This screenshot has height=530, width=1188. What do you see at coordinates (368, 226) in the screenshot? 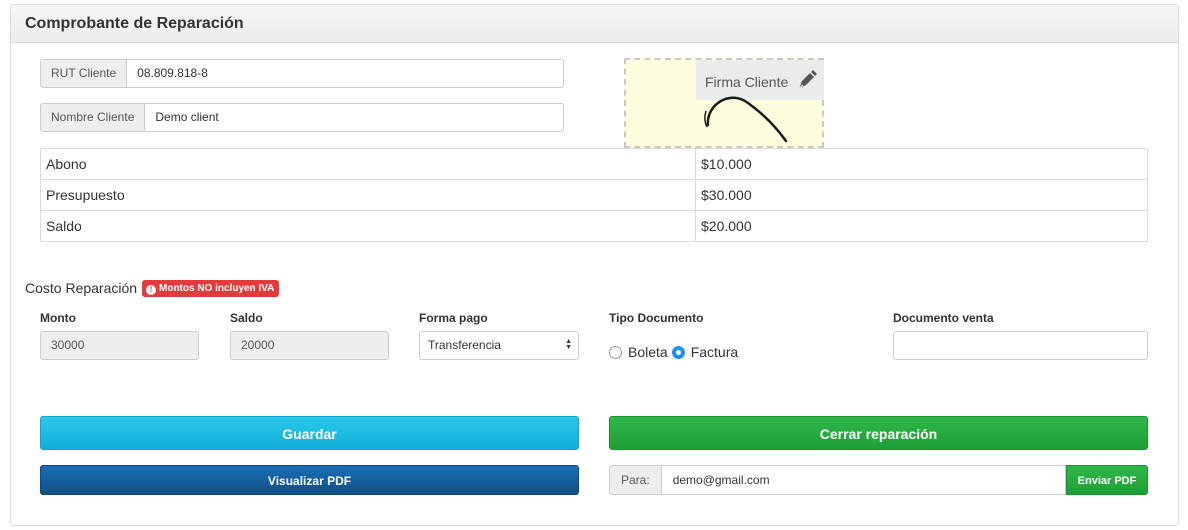
I see `summary-label: Saldo` at bounding box center [368, 226].